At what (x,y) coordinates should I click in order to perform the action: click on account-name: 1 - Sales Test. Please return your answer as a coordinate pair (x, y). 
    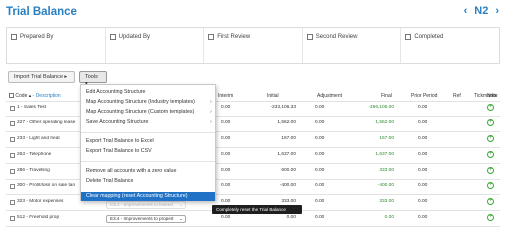
    Looking at the image, I should click on (47, 107).